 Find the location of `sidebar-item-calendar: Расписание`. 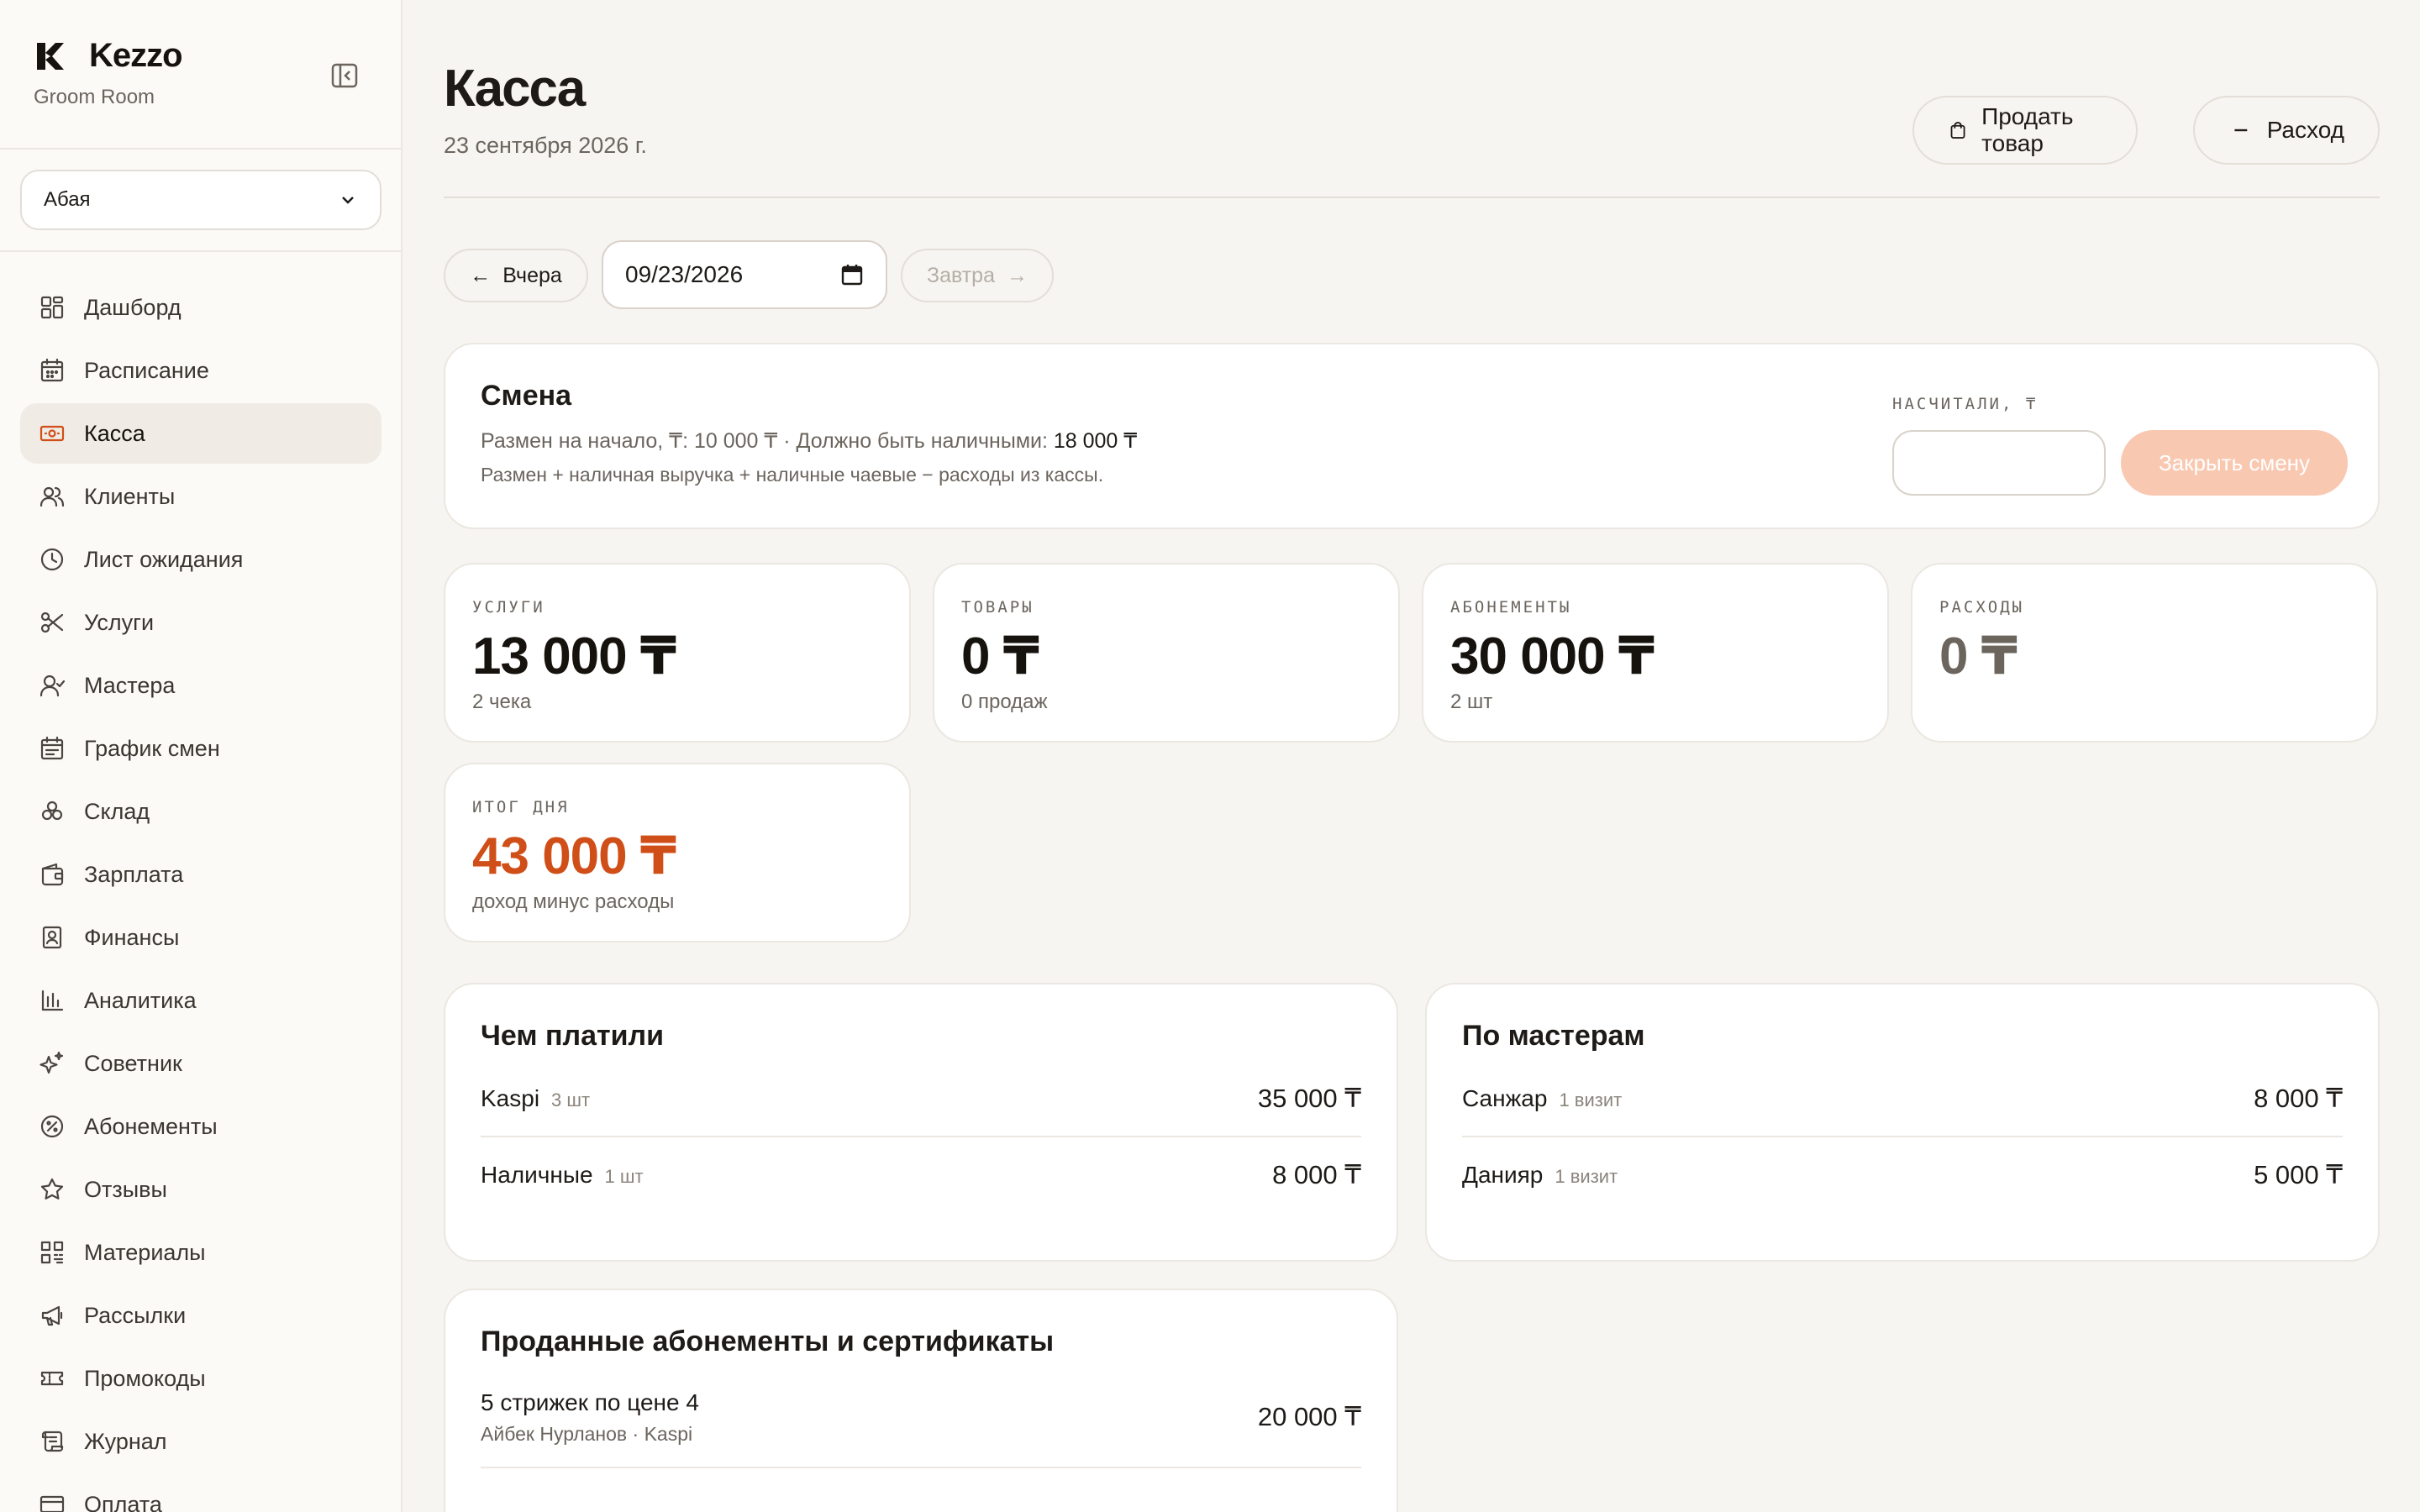

sidebar-item-calendar: Расписание is located at coordinates (200, 370).